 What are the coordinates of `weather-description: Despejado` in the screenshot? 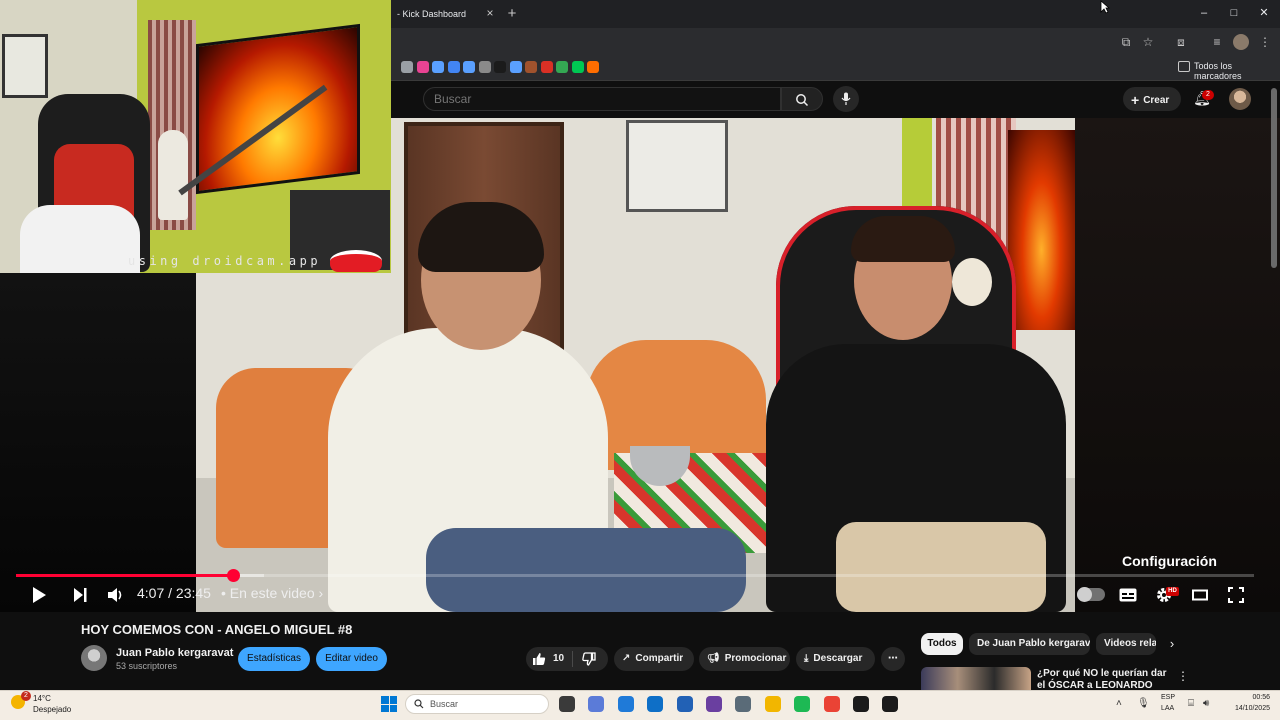 It's located at (52, 709).